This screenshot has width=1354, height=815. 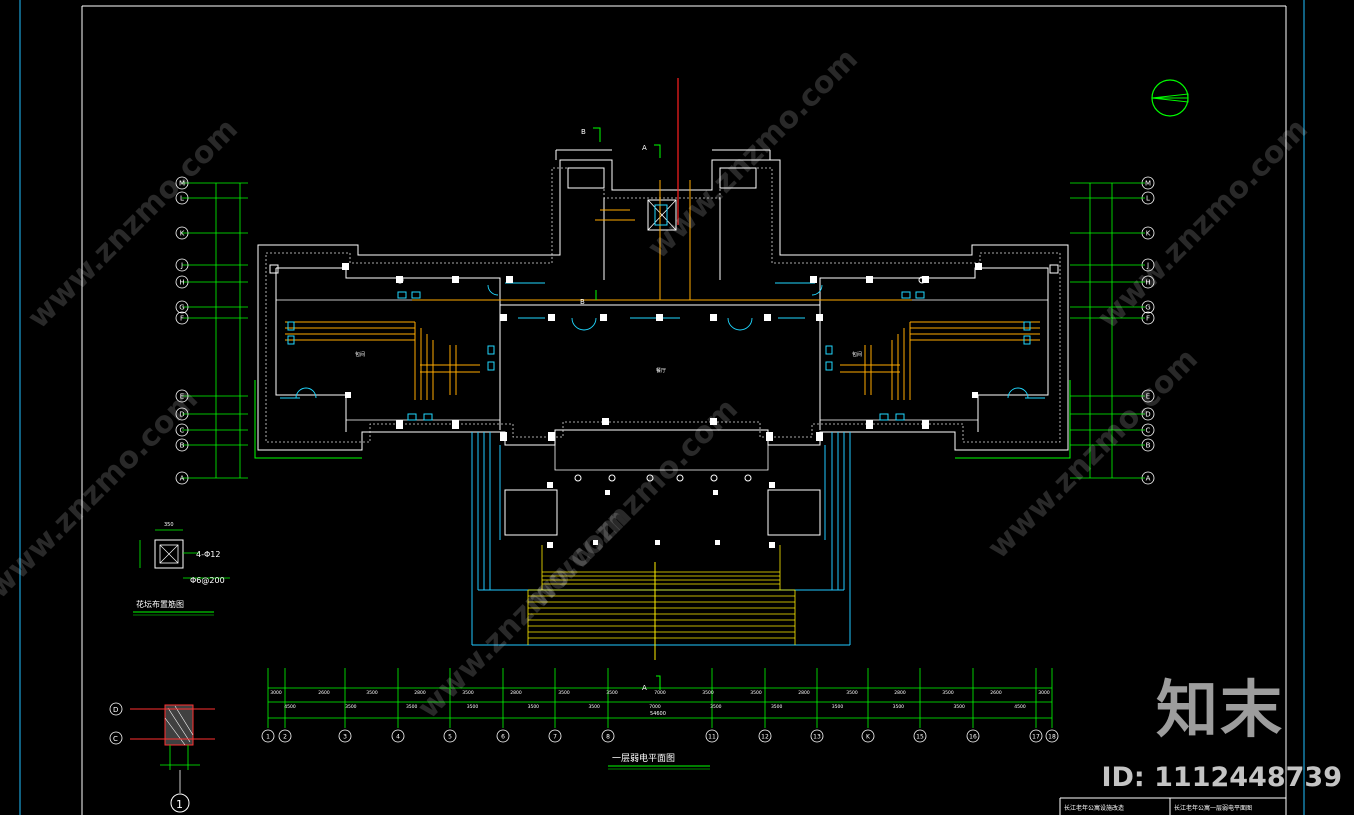 What do you see at coordinates (372, 693) in the screenshot?
I see `dim-top-2: 3500` at bounding box center [372, 693].